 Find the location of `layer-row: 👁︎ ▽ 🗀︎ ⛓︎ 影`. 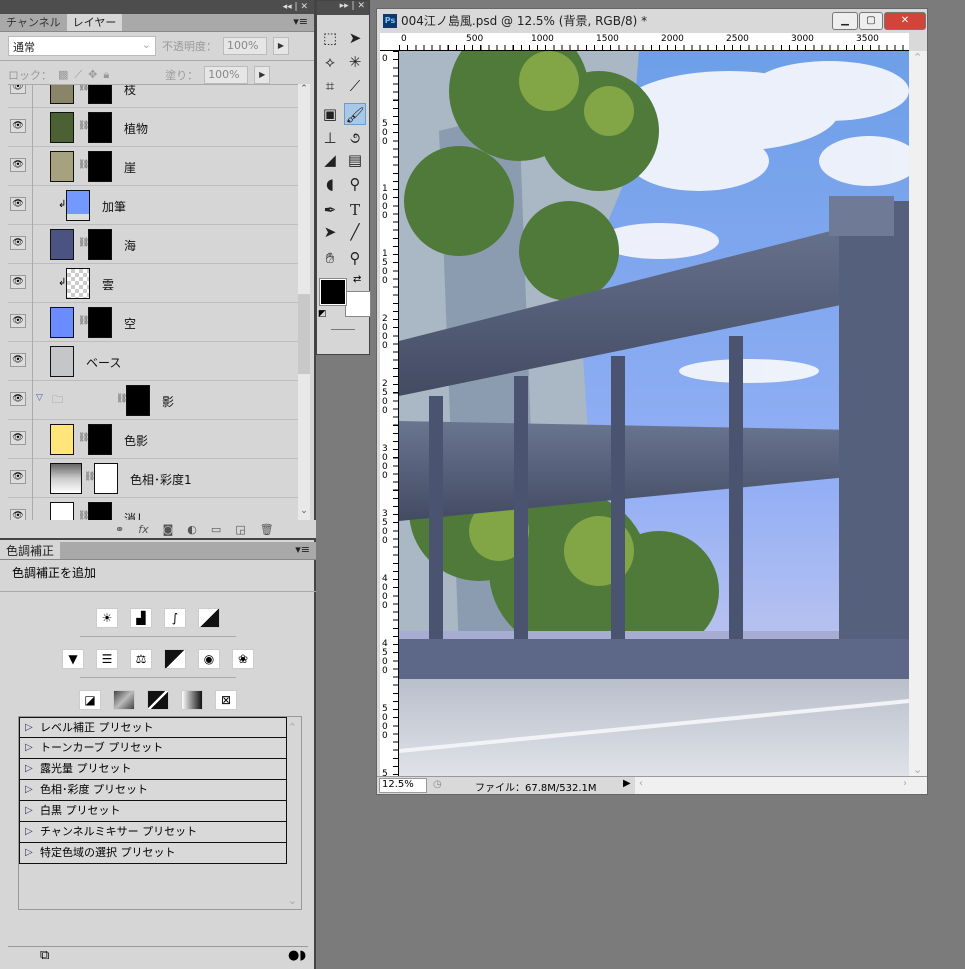

layer-row: 👁︎ ▽ 🗀︎ ⛓︎ 影 is located at coordinates (153, 400).